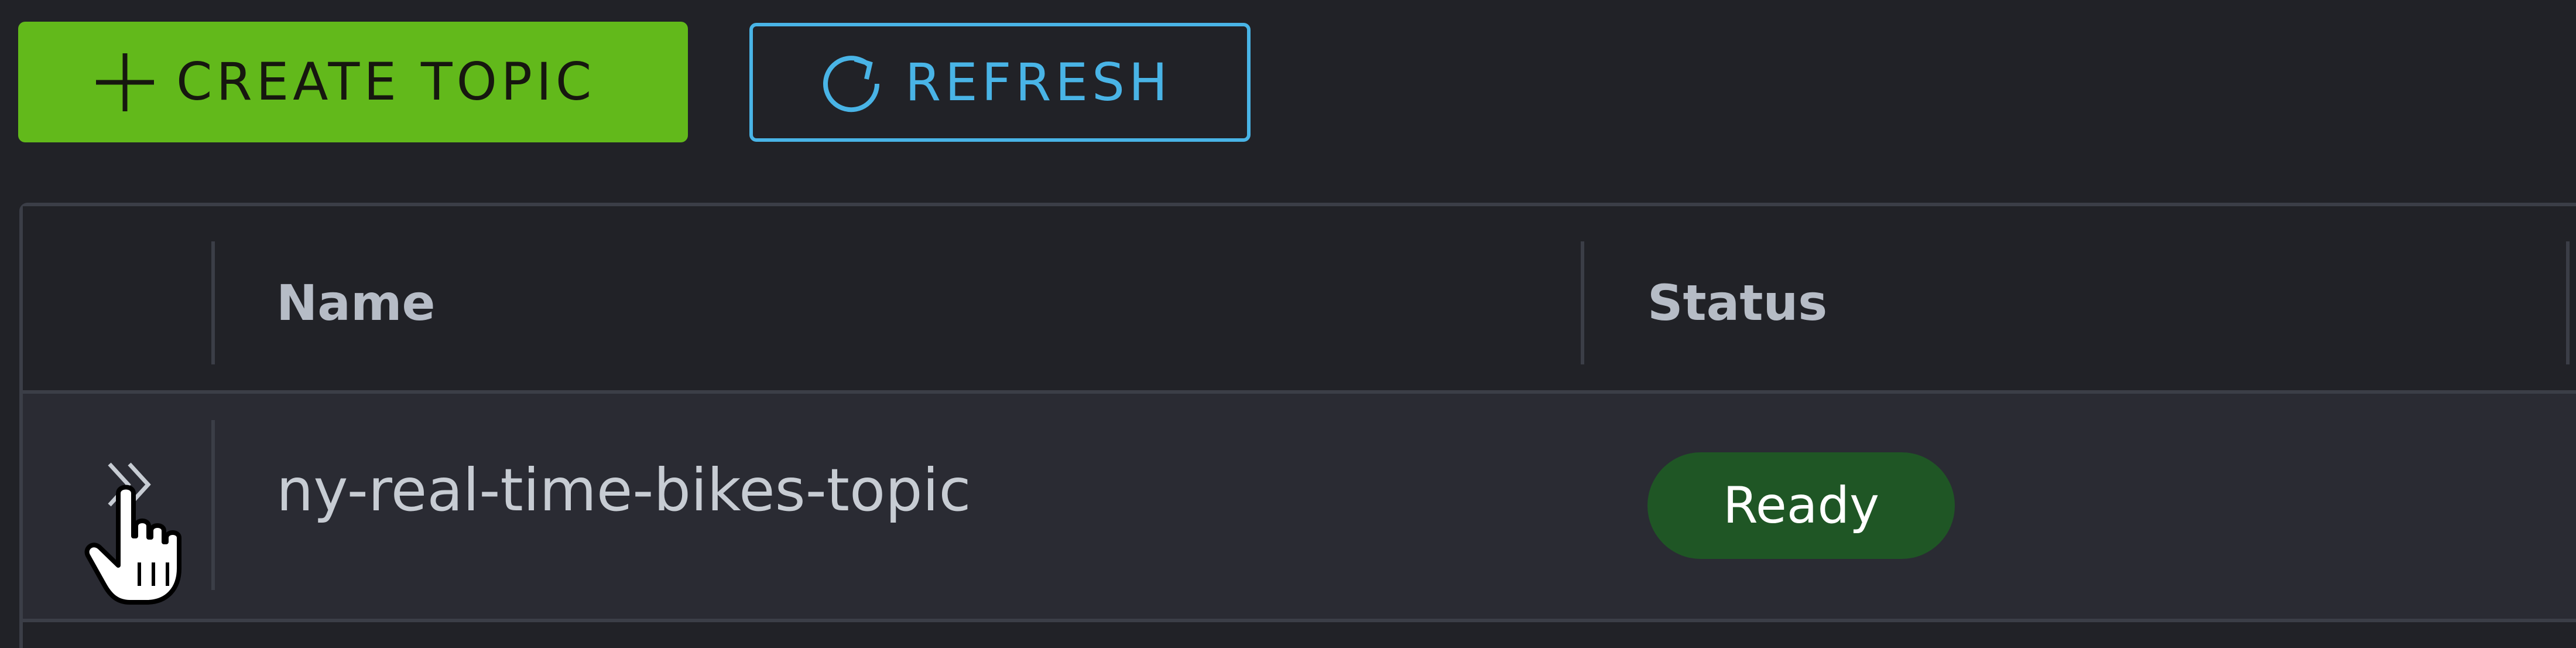 The height and width of the screenshot is (648, 2576). What do you see at coordinates (125, 82) in the screenshot?
I see `plus-icon` at bounding box center [125, 82].